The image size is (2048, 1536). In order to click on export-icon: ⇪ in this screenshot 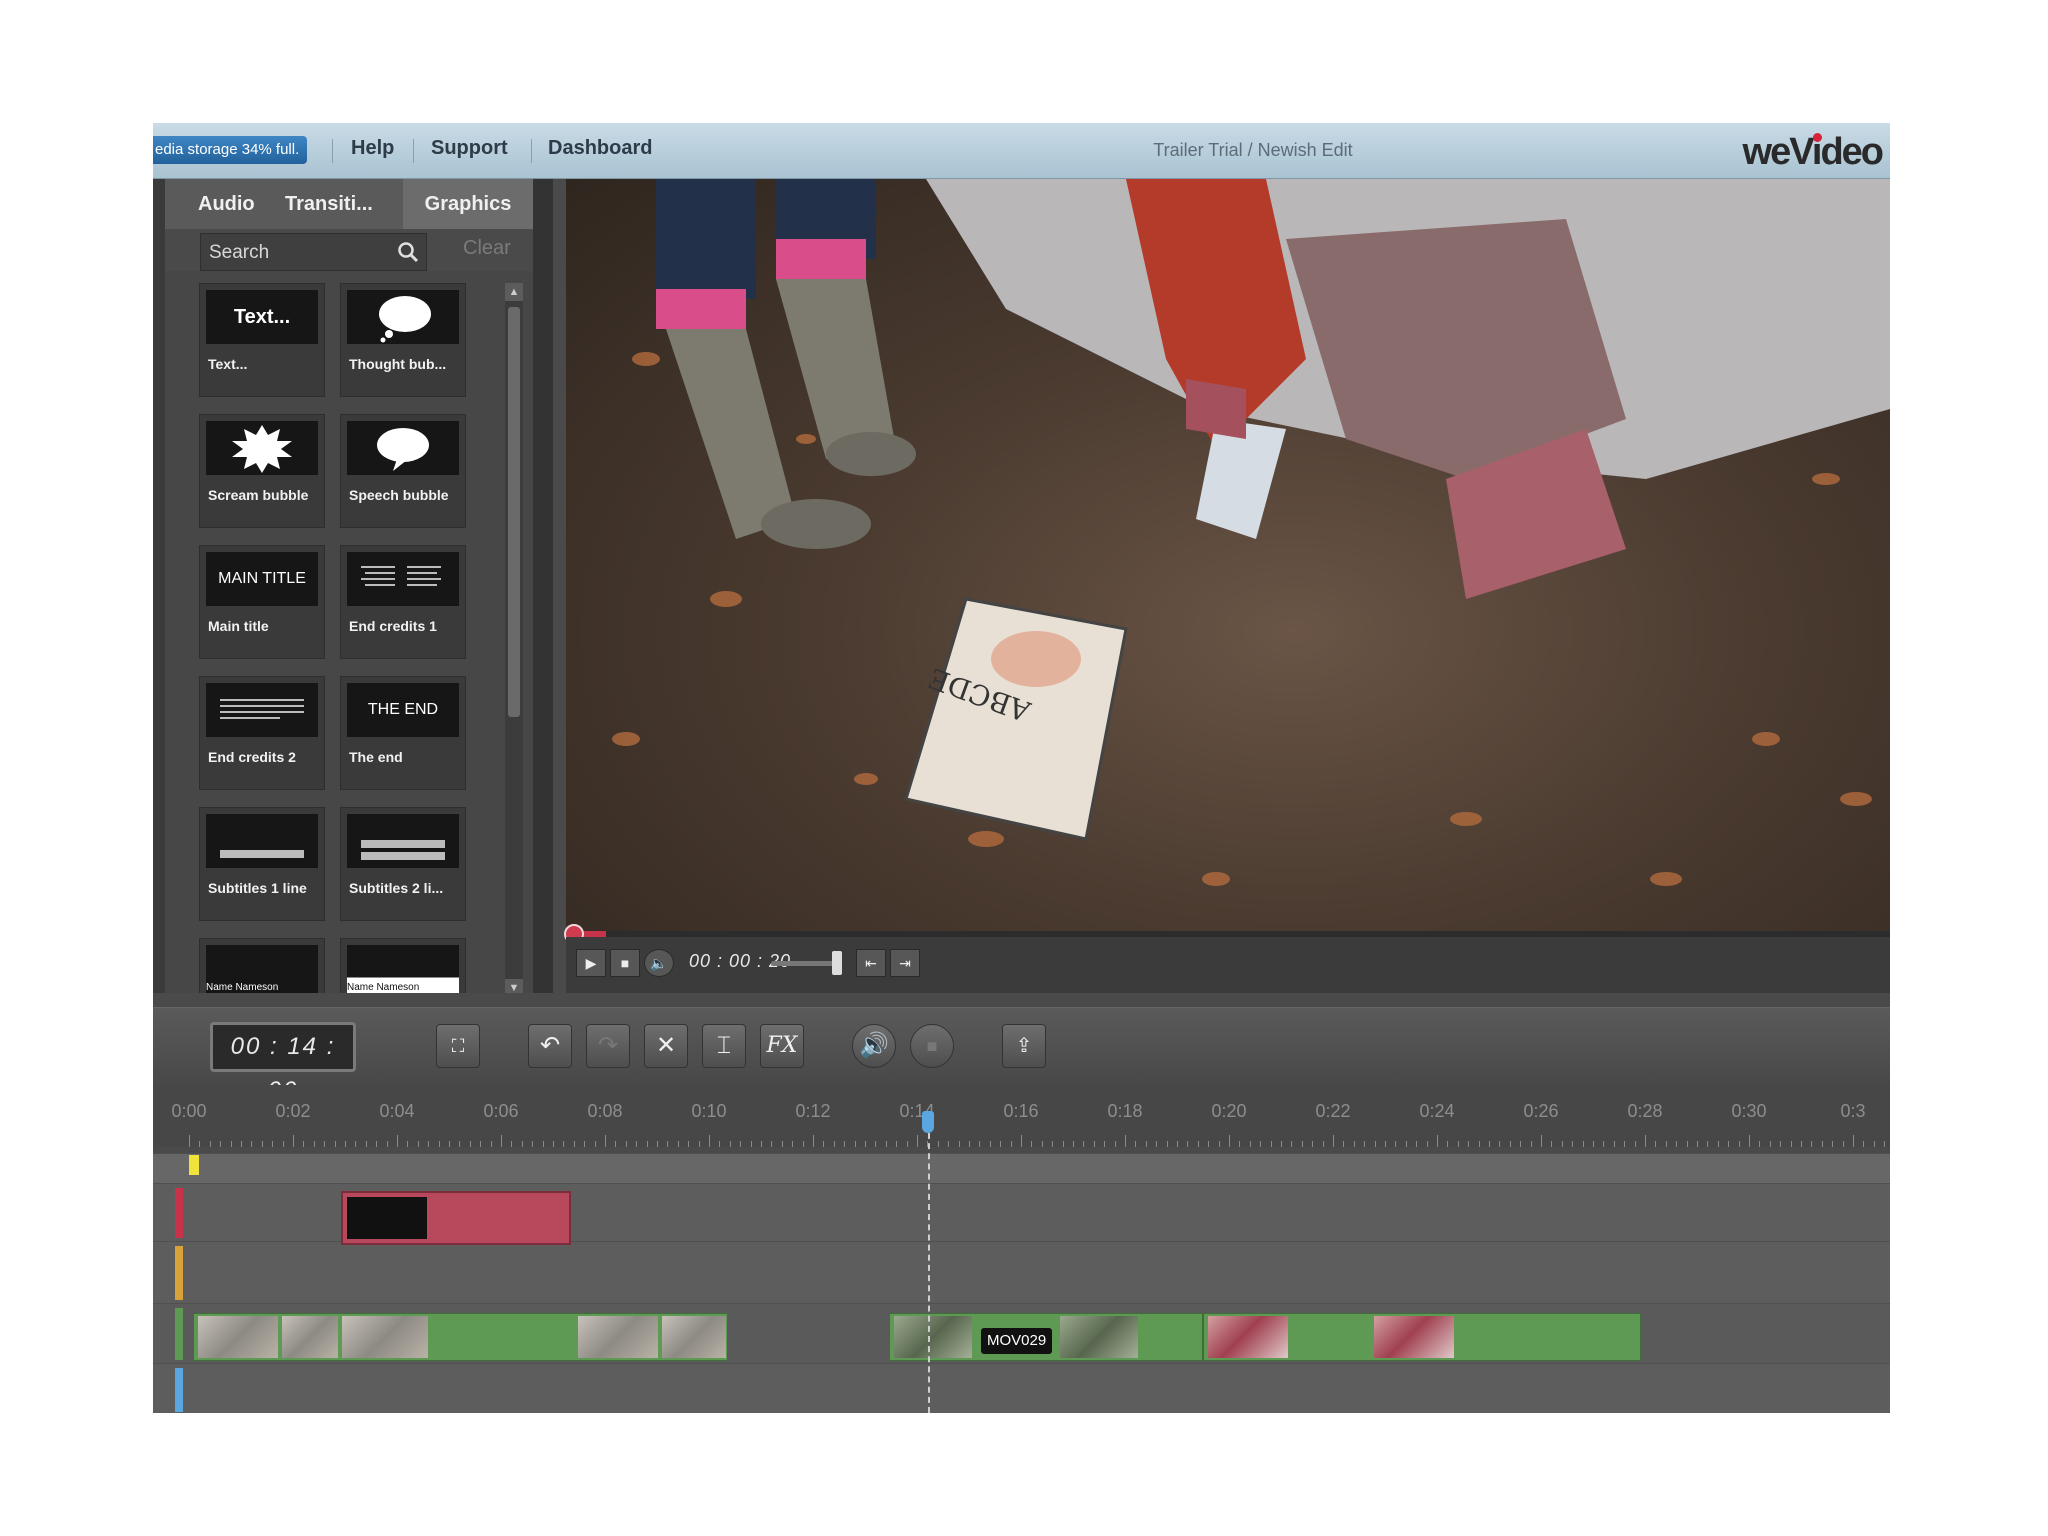, I will do `click(1024, 1046)`.